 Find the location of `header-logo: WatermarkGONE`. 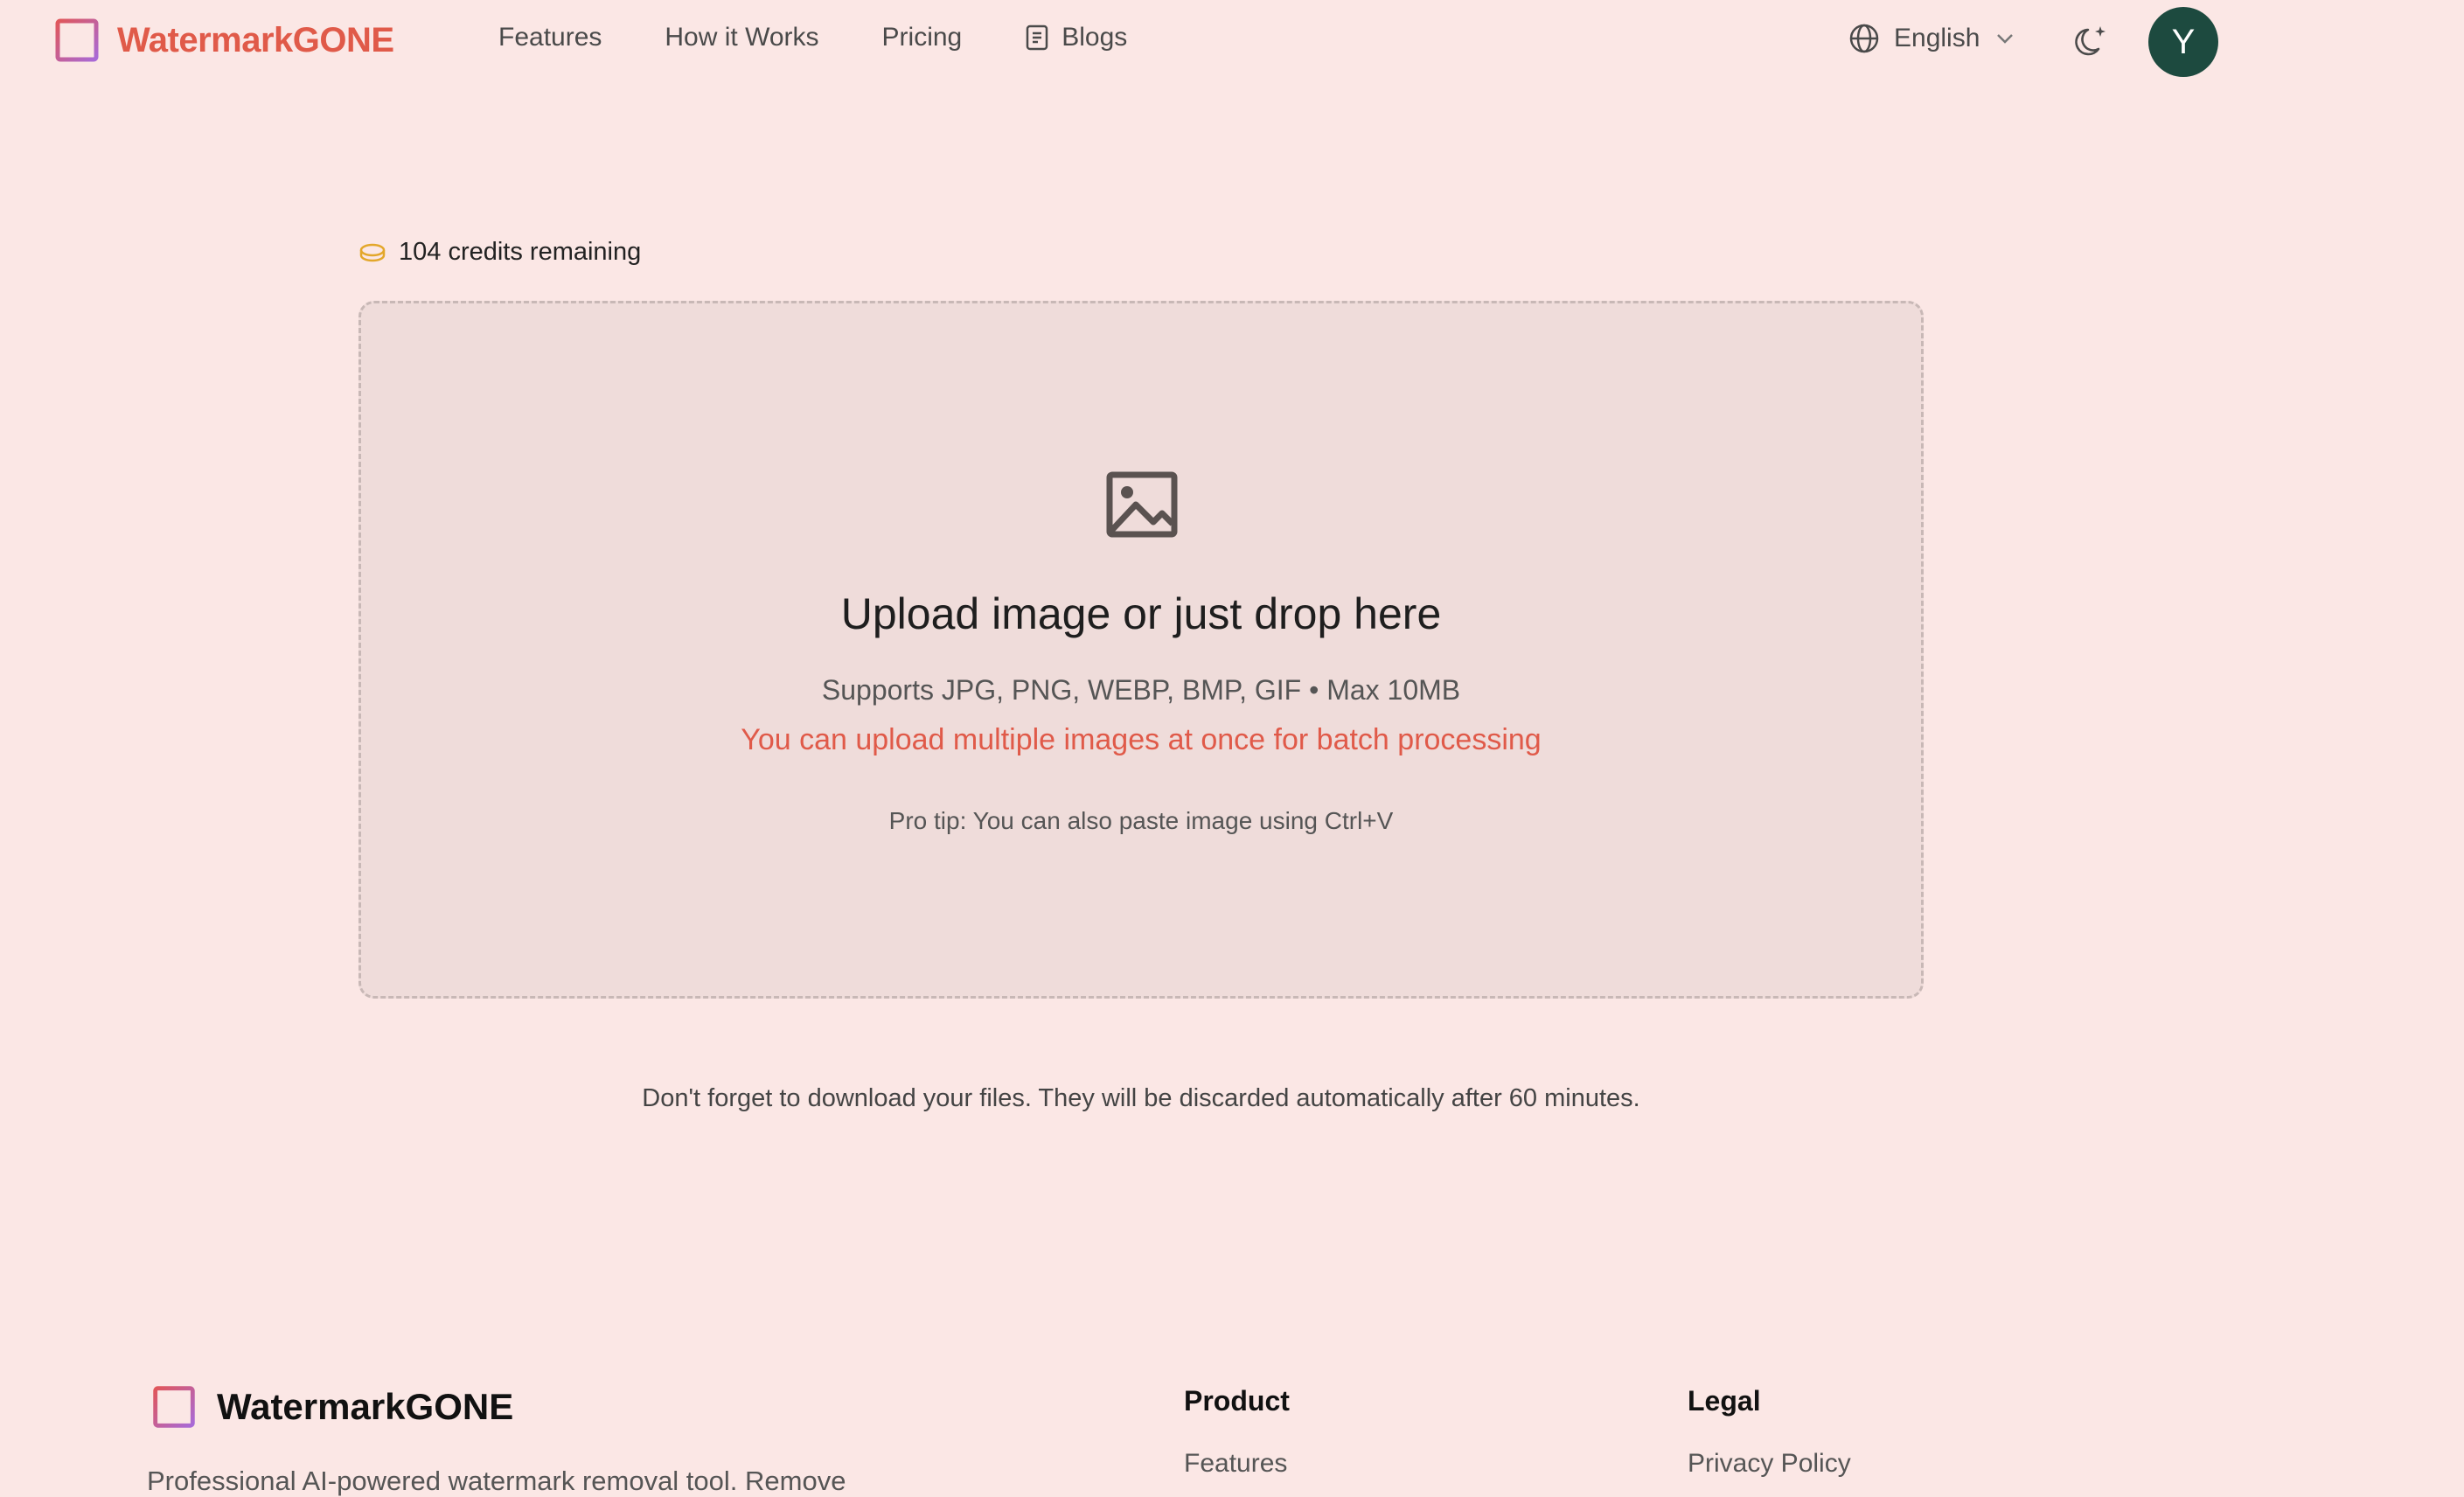

header-logo: WatermarkGONE is located at coordinates (221, 40).